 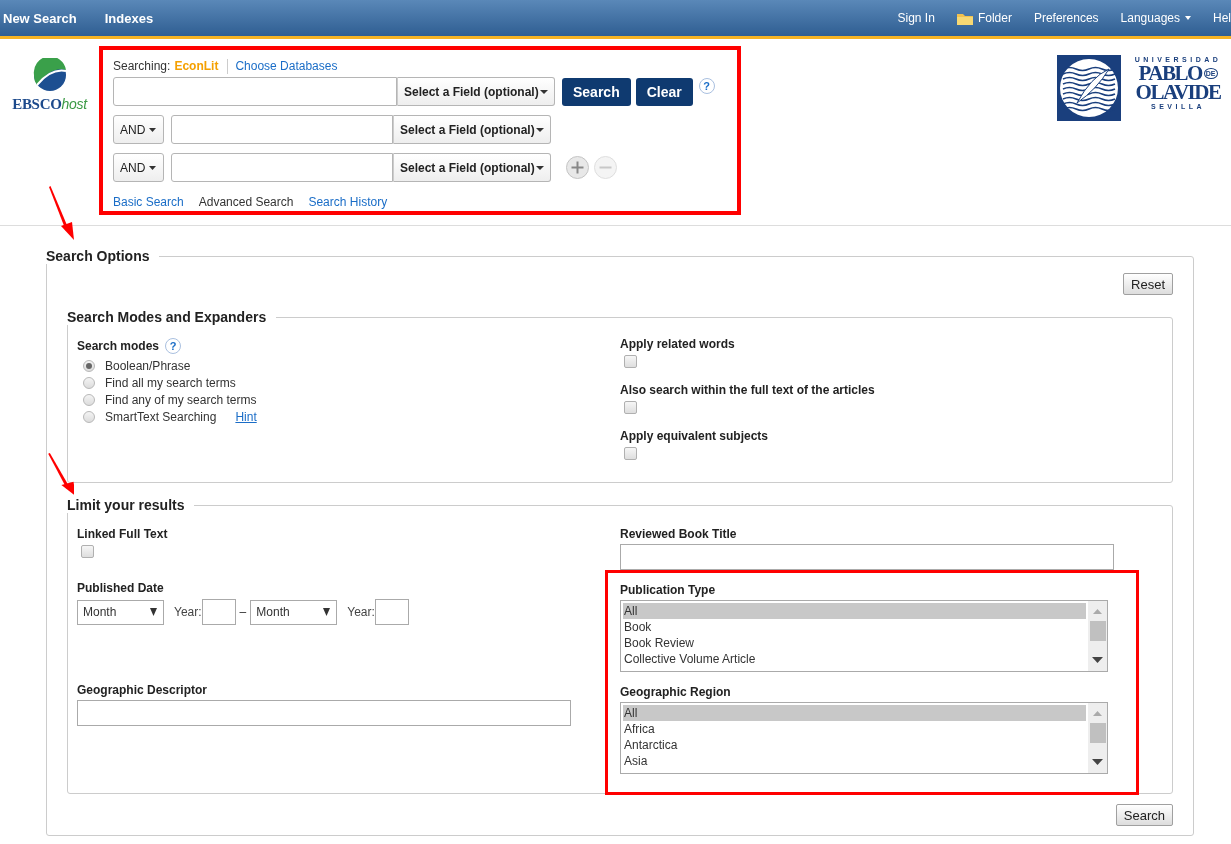 I want to click on nav-link: Folder, so click(x=994, y=18).